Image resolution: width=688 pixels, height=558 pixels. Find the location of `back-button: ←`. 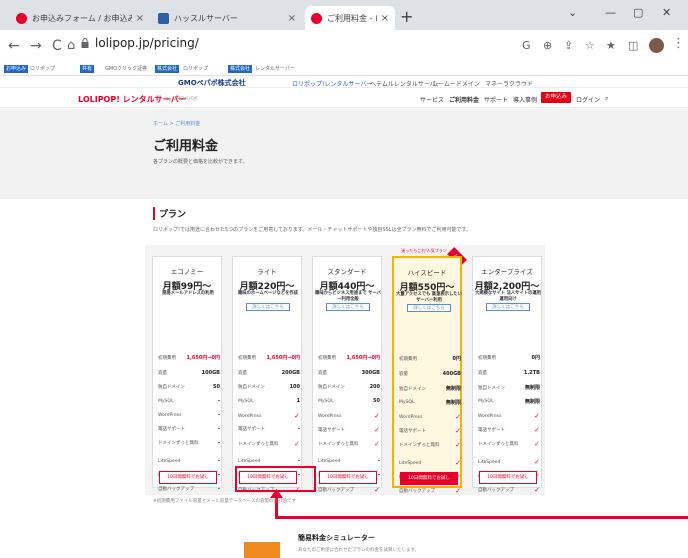

back-button: ← is located at coordinates (14, 46).